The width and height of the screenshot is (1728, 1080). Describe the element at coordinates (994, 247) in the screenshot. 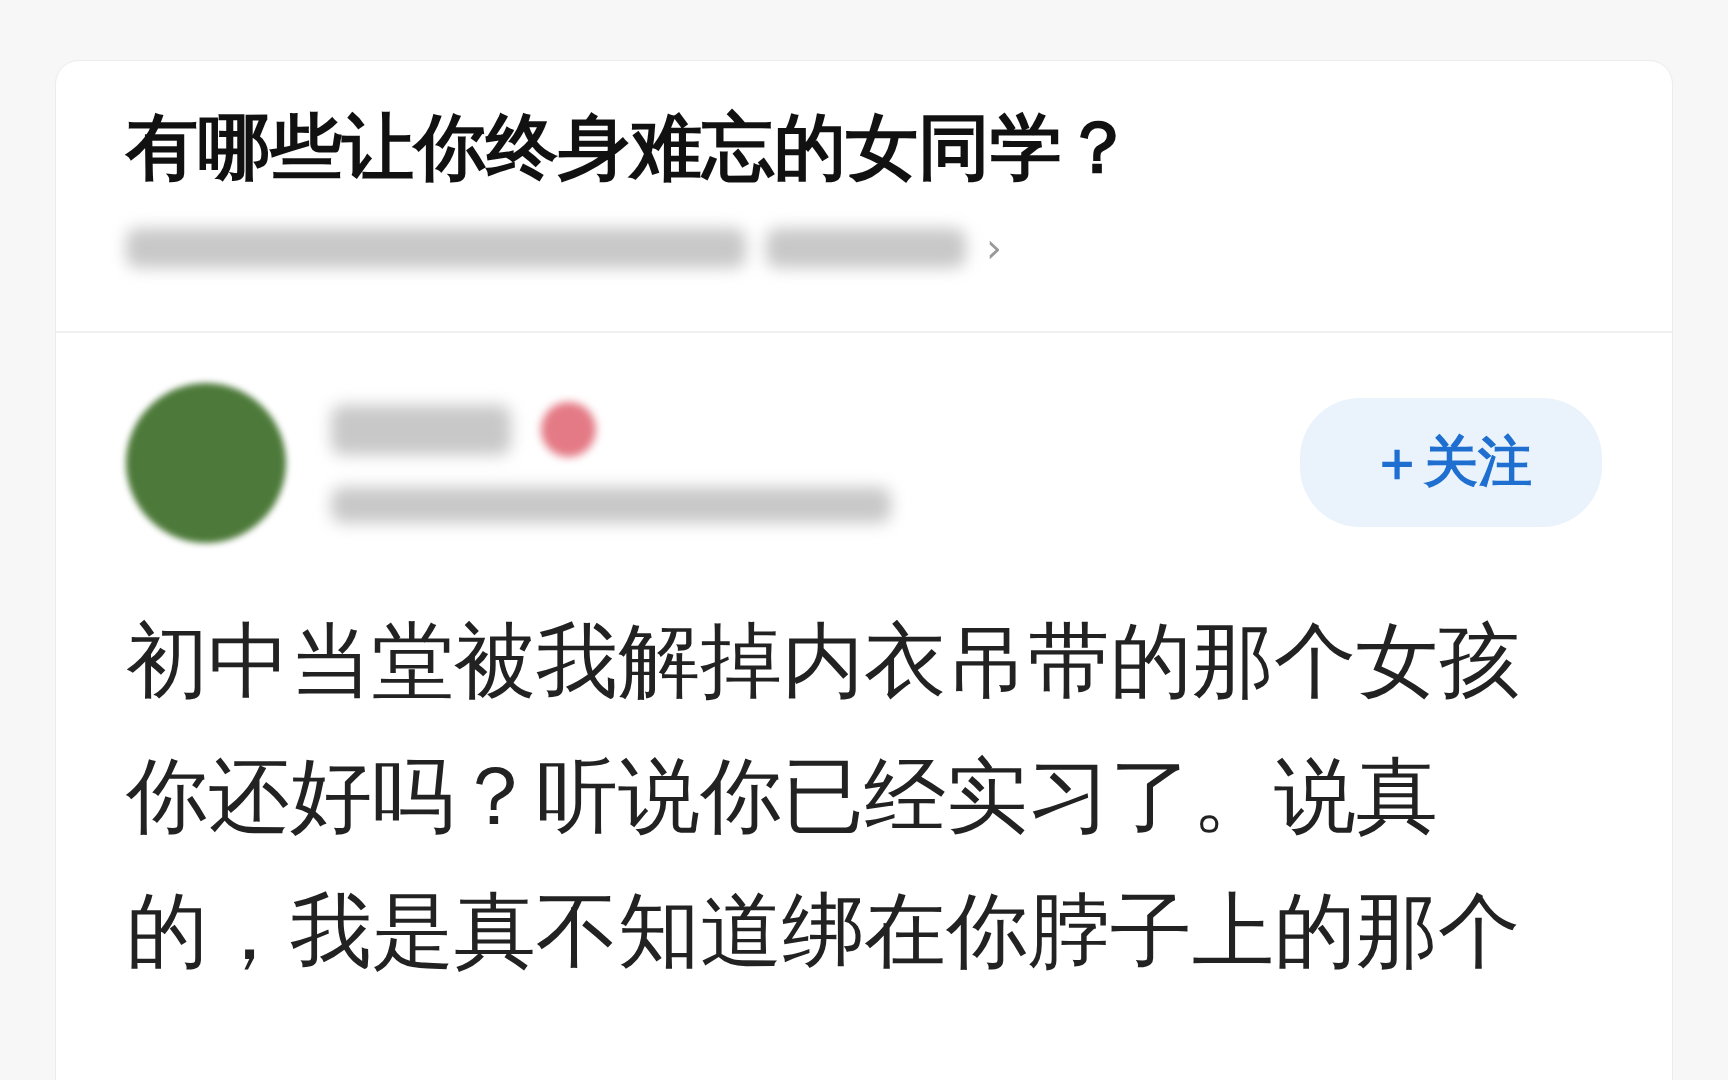

I see `chevron-icon: ›` at that location.